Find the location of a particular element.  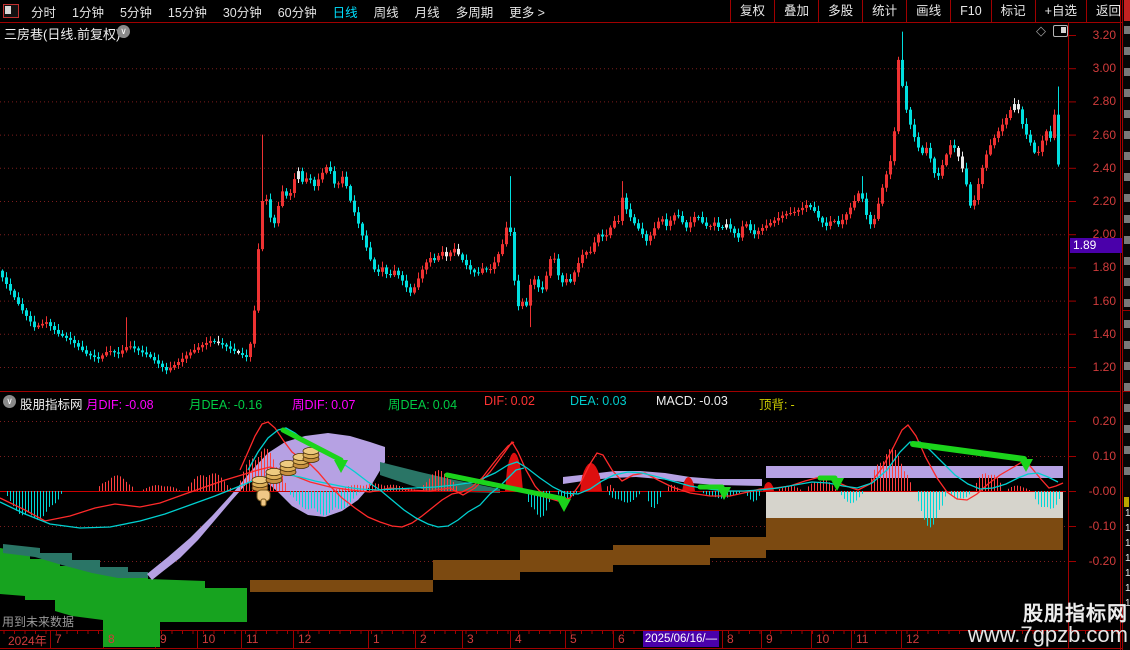

price-axis-label: 2.80 is located at coordinates (1104, 101).